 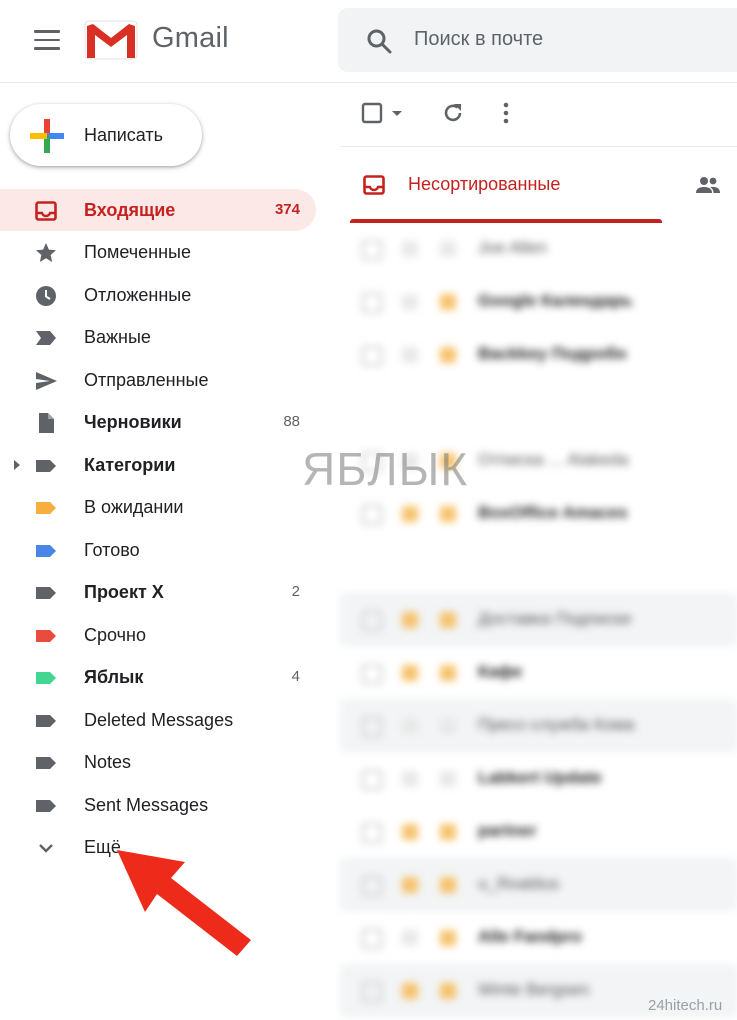 What do you see at coordinates (184, 903) in the screenshot?
I see `red-arrow-annotation` at bounding box center [184, 903].